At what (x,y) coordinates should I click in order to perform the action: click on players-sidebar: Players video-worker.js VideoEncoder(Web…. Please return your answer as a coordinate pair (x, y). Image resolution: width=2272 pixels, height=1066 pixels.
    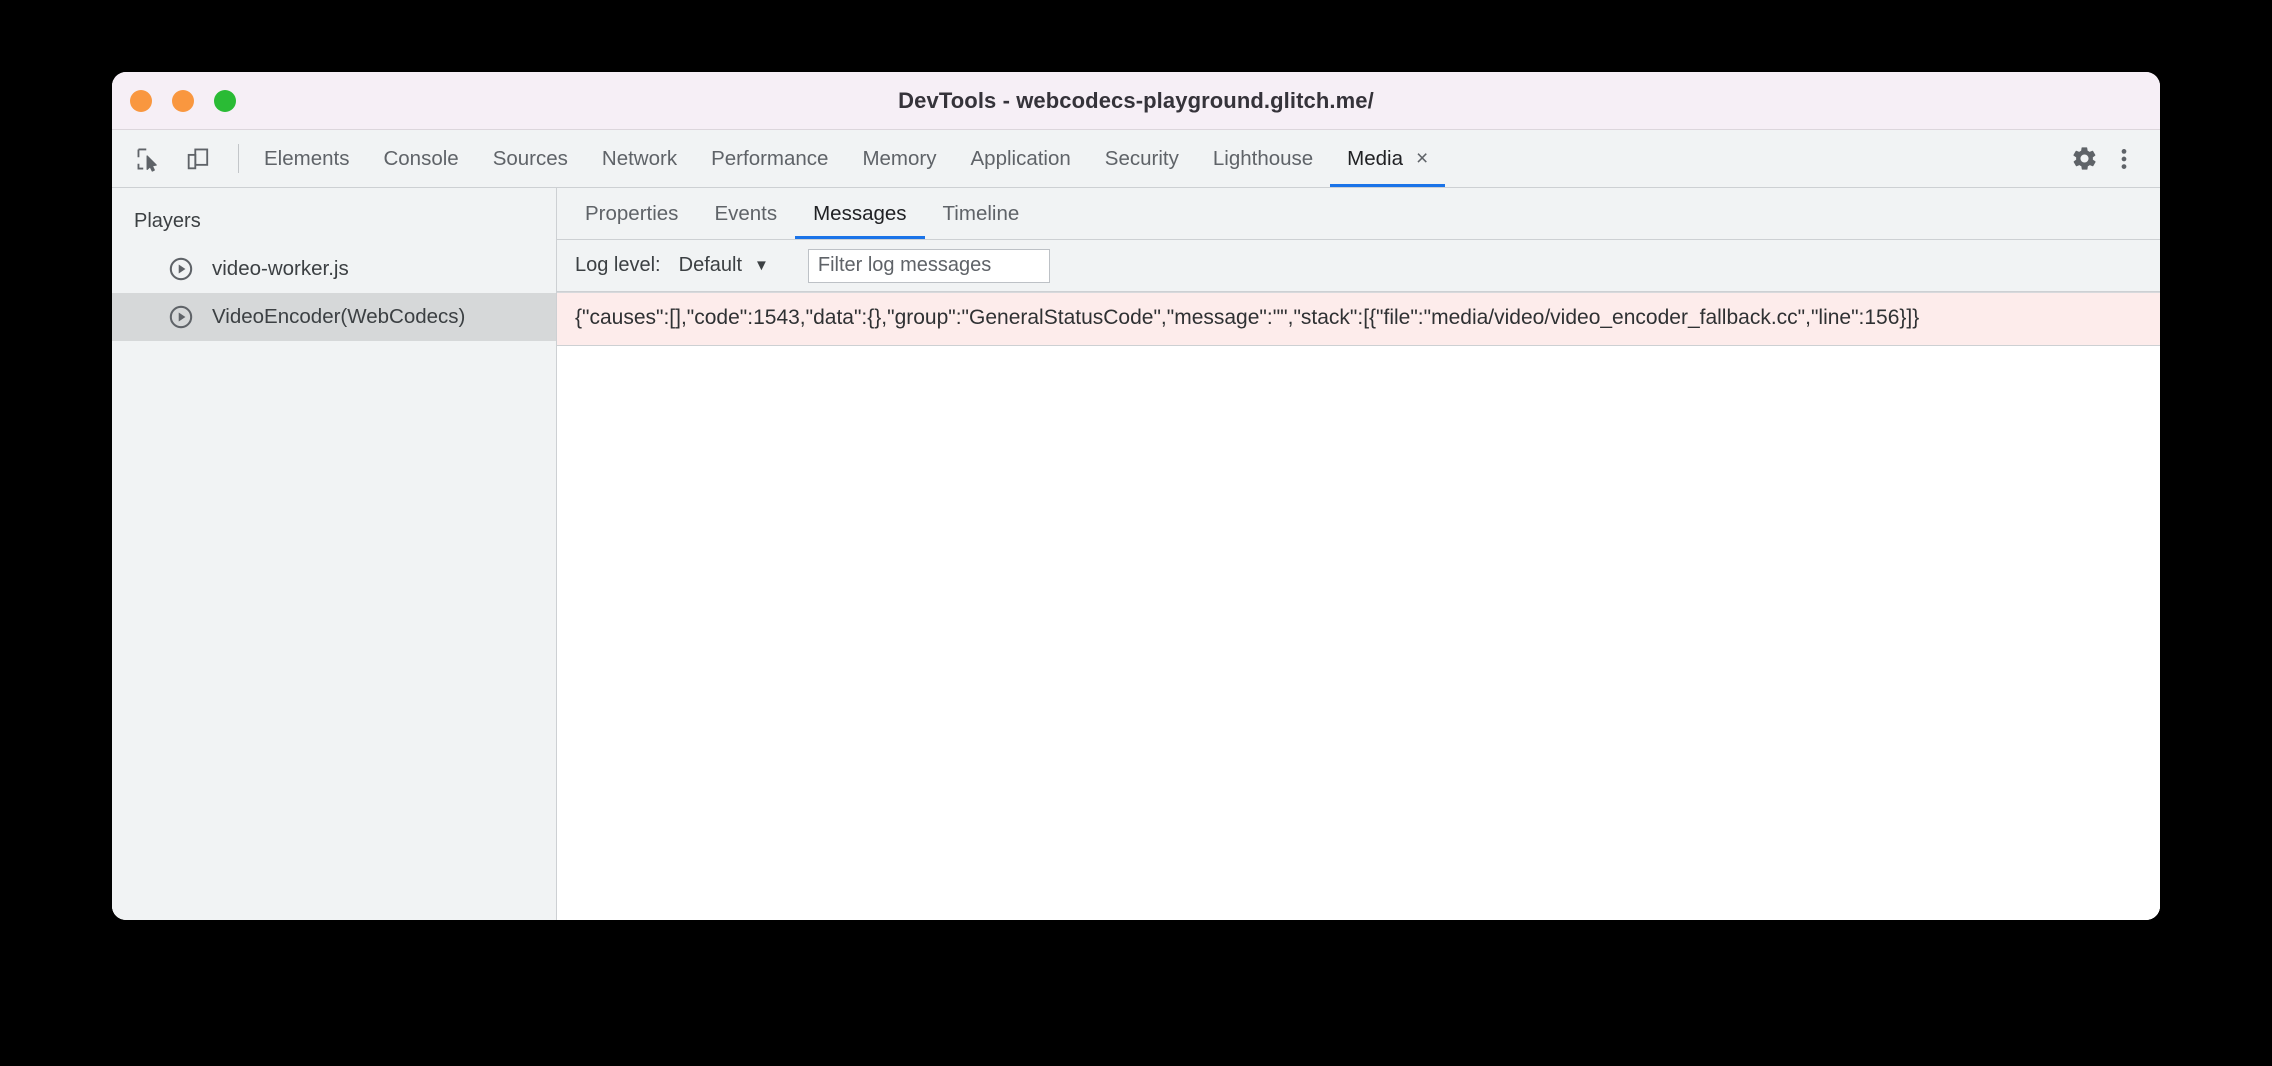
    Looking at the image, I should click on (334, 554).